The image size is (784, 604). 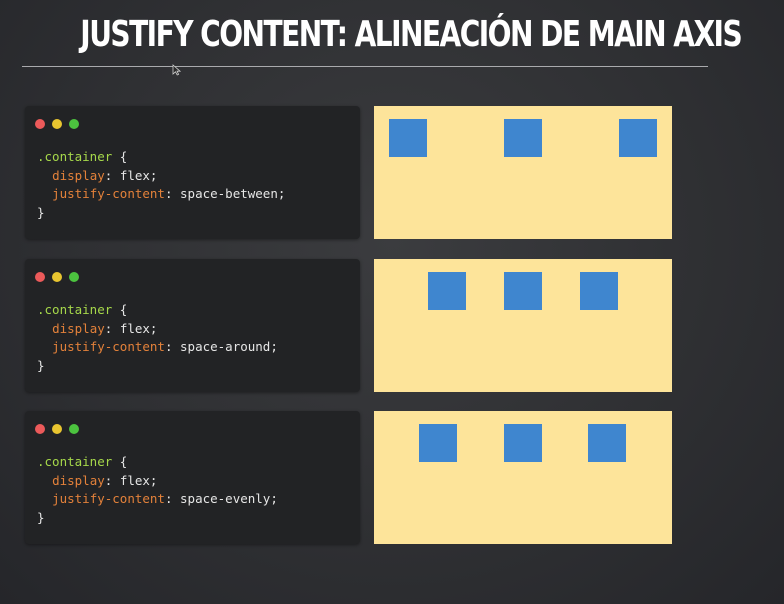 I want to click on title-divider, so click(x=365, y=66).